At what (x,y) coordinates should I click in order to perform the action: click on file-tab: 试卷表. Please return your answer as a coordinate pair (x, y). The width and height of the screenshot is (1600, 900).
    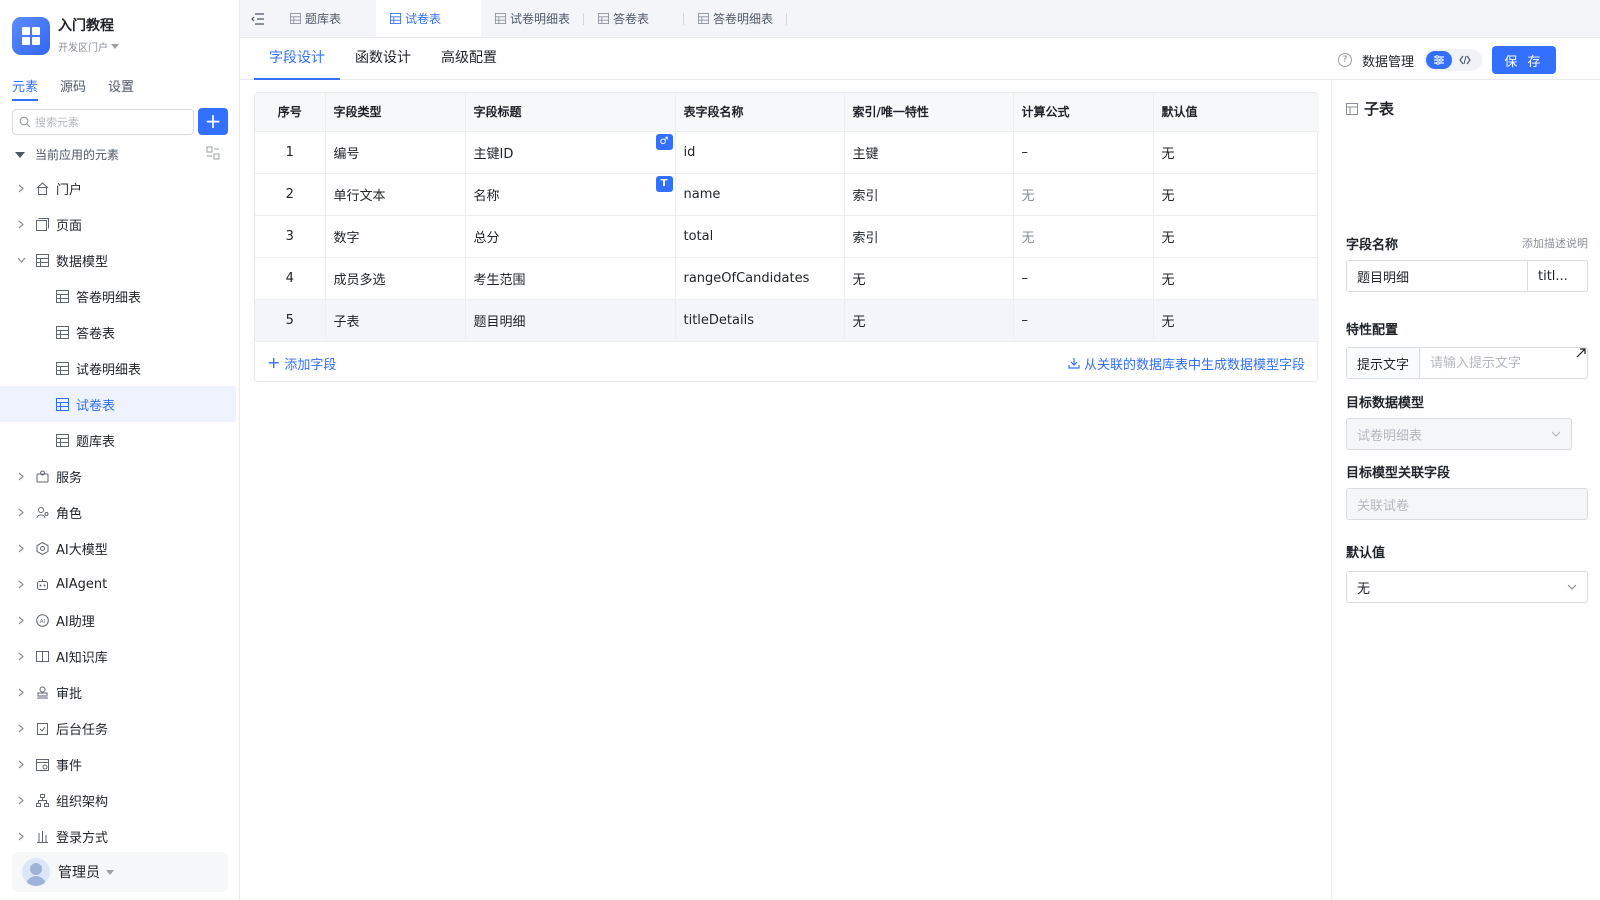
    Looking at the image, I should click on (428, 18).